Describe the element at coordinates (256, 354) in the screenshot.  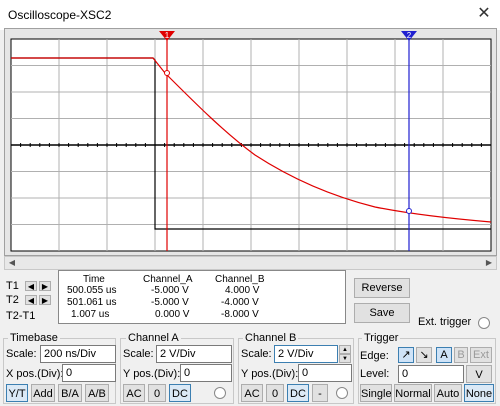
I see `channel-b-scale-label: Scale:` at that location.